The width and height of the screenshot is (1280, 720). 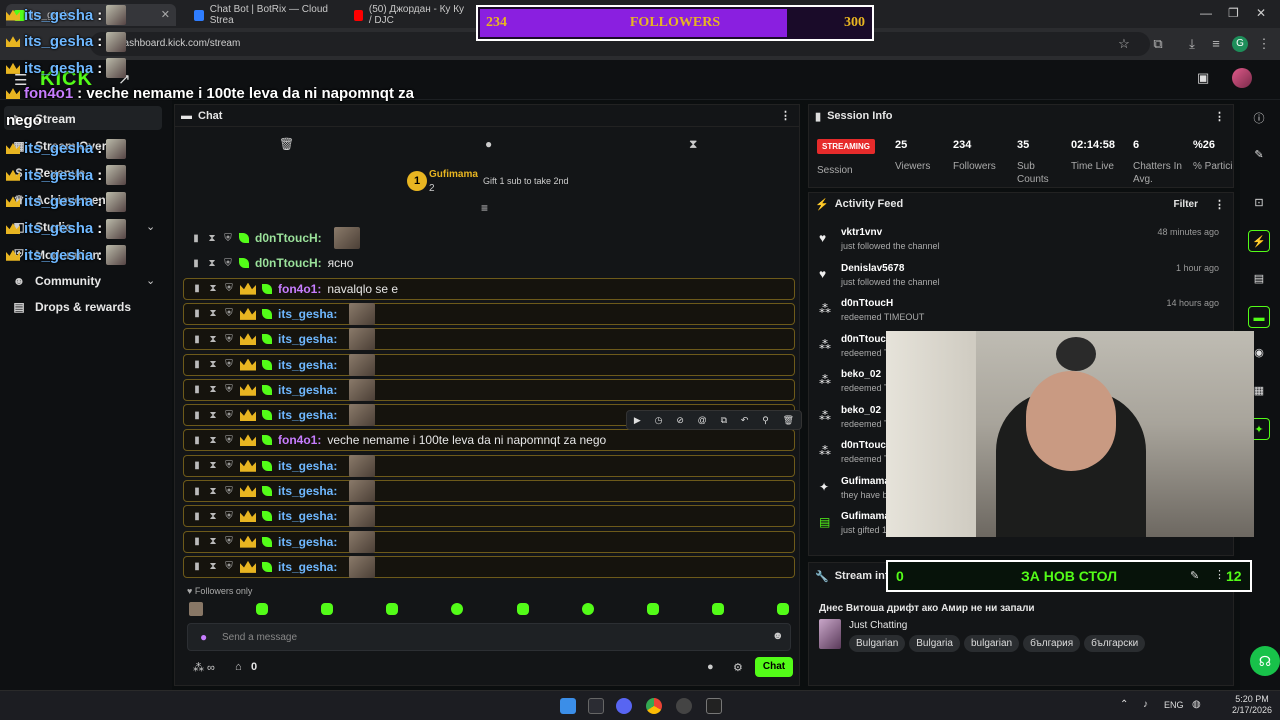 What do you see at coordinates (1206, 13) in the screenshot?
I see `minimize-window-icon: —` at bounding box center [1206, 13].